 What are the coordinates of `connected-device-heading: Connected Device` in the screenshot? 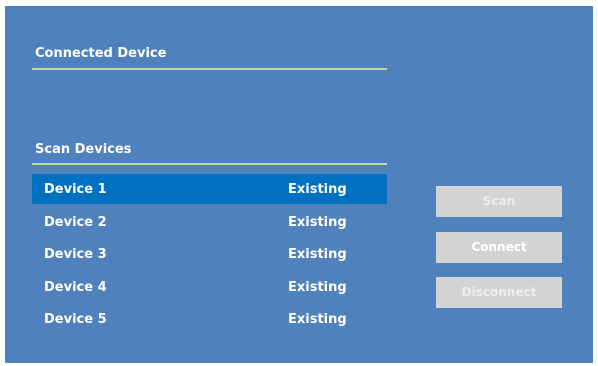 It's located at (101, 53).